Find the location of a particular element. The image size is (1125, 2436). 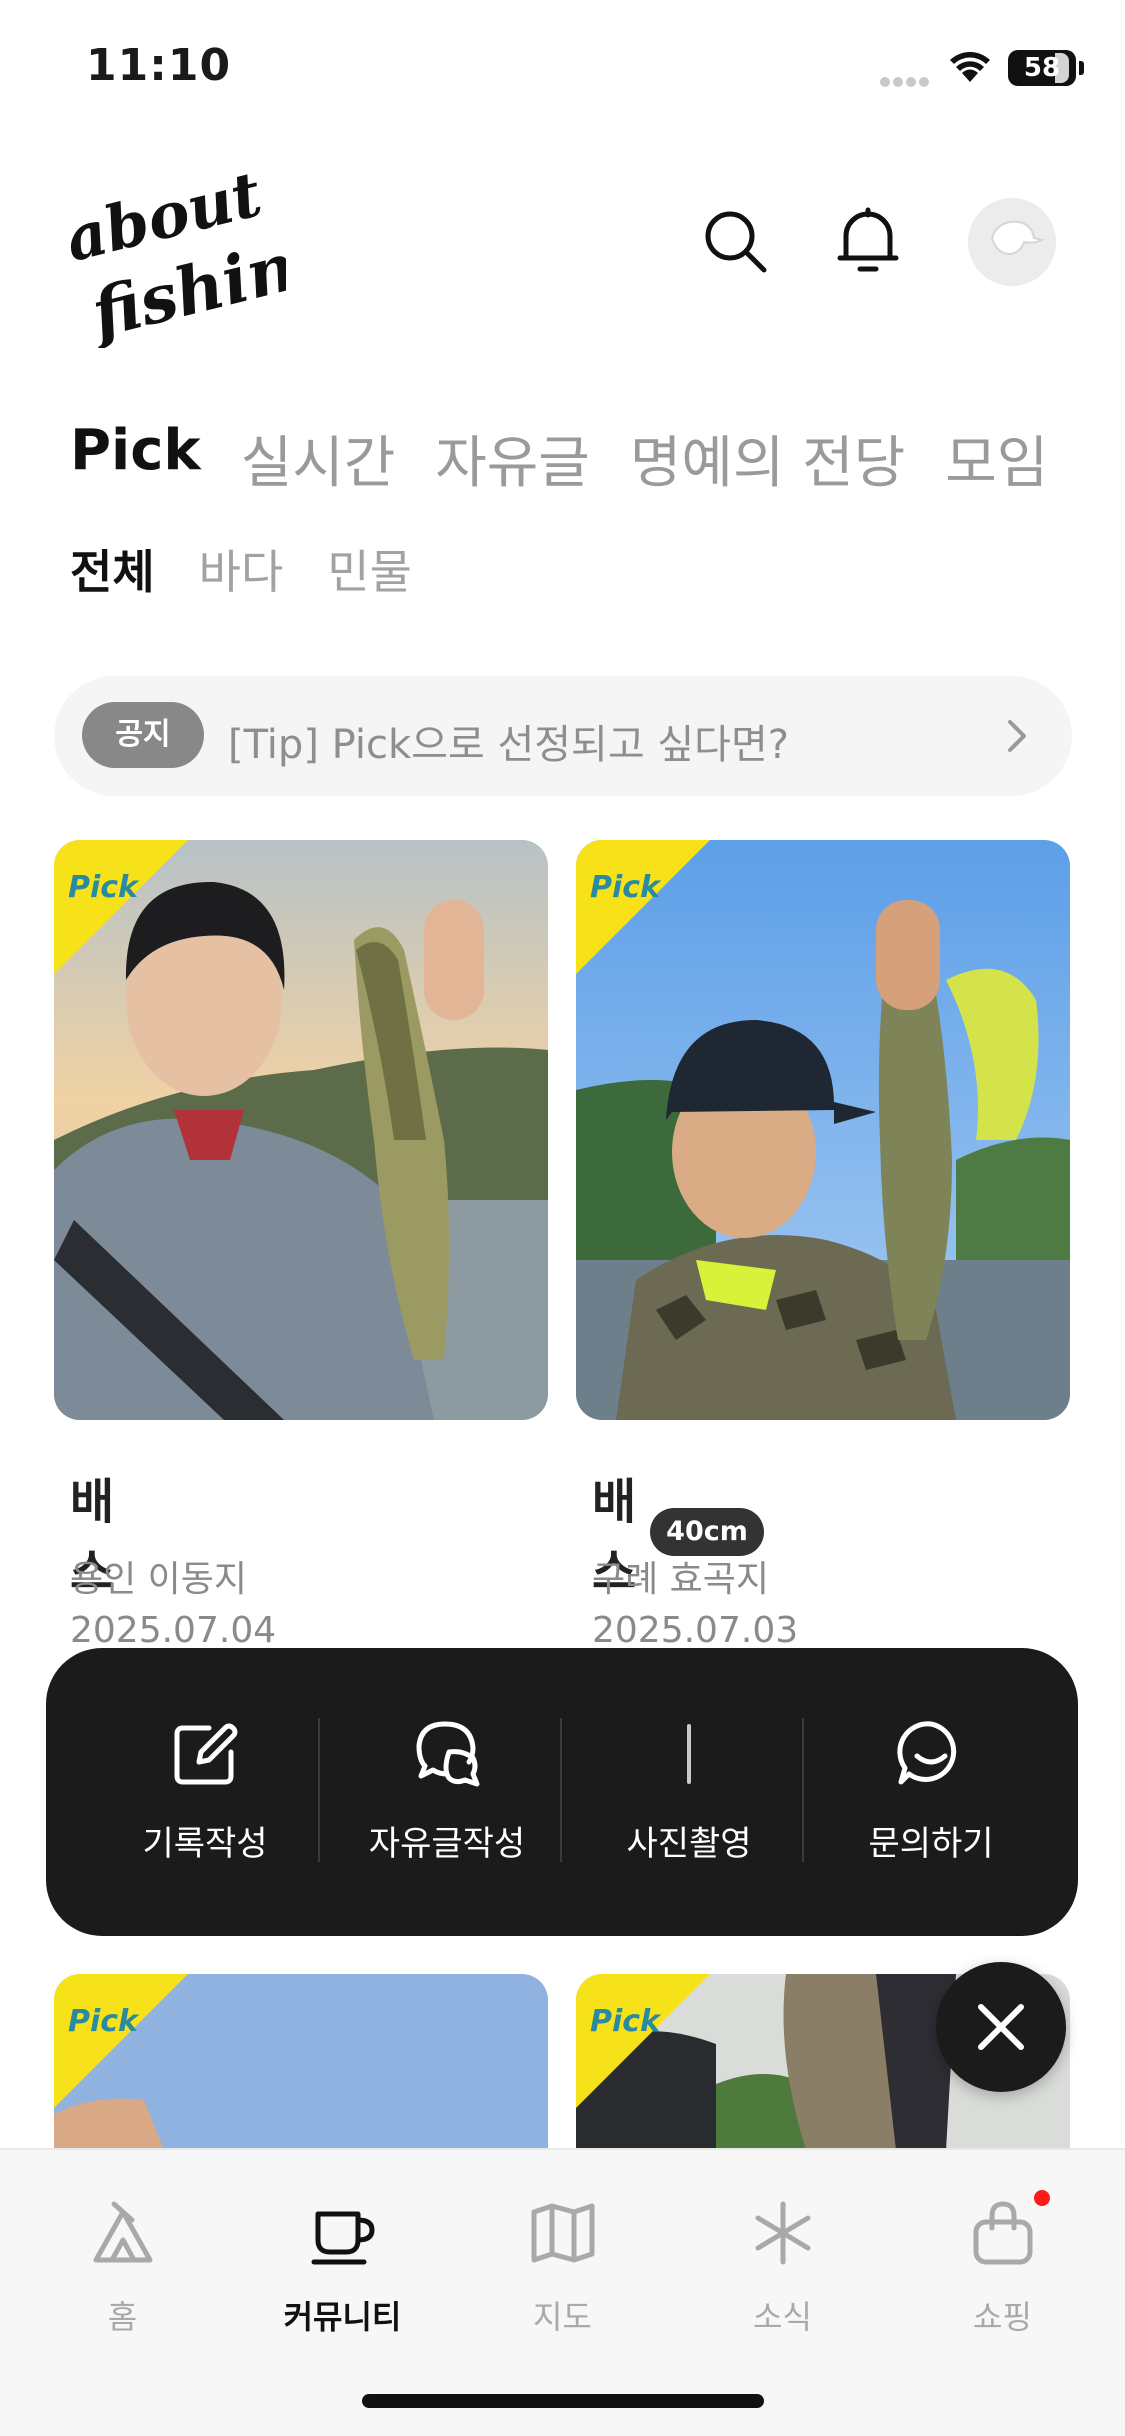

about-fishing-logo: about fishing is located at coordinates (176, 248).